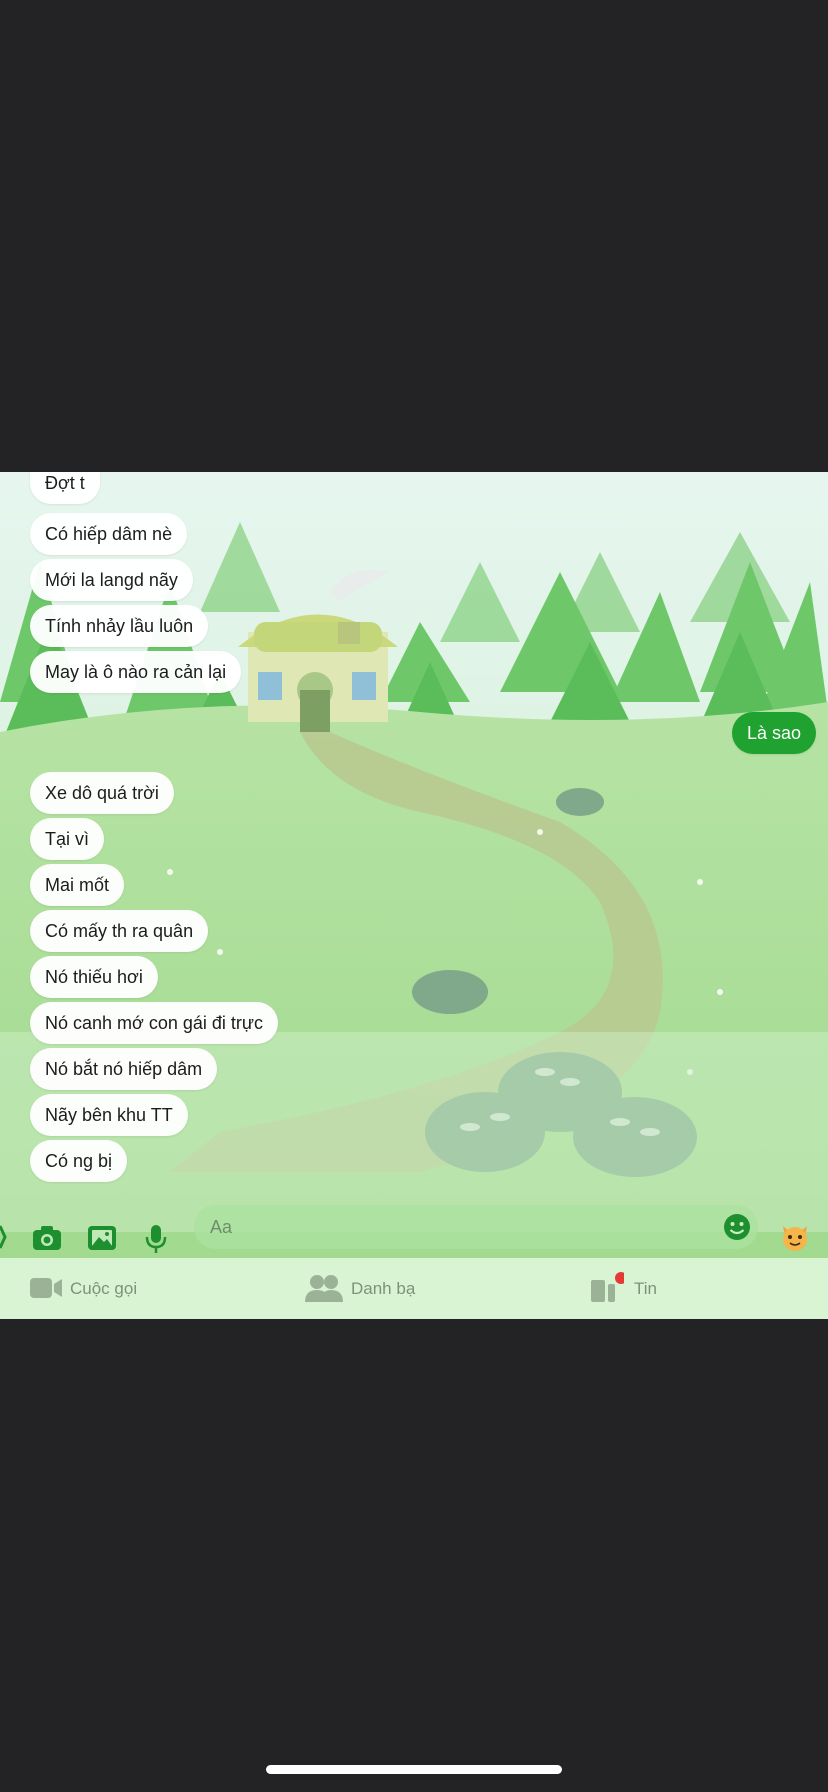 Image resolution: width=828 pixels, height=1792 pixels. What do you see at coordinates (324, 1288) in the screenshot?
I see `contacts-icon` at bounding box center [324, 1288].